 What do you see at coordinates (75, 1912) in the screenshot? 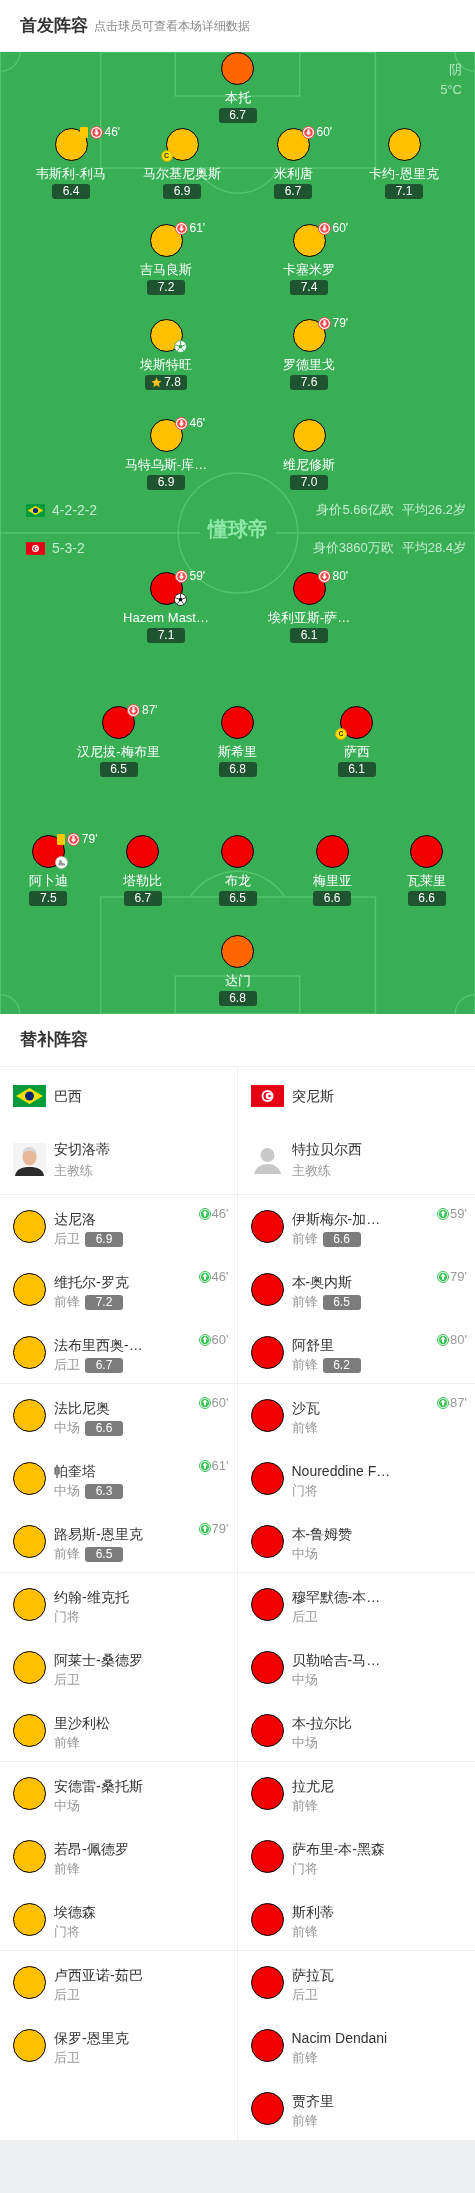
I see `player-name: 埃德森` at bounding box center [75, 1912].